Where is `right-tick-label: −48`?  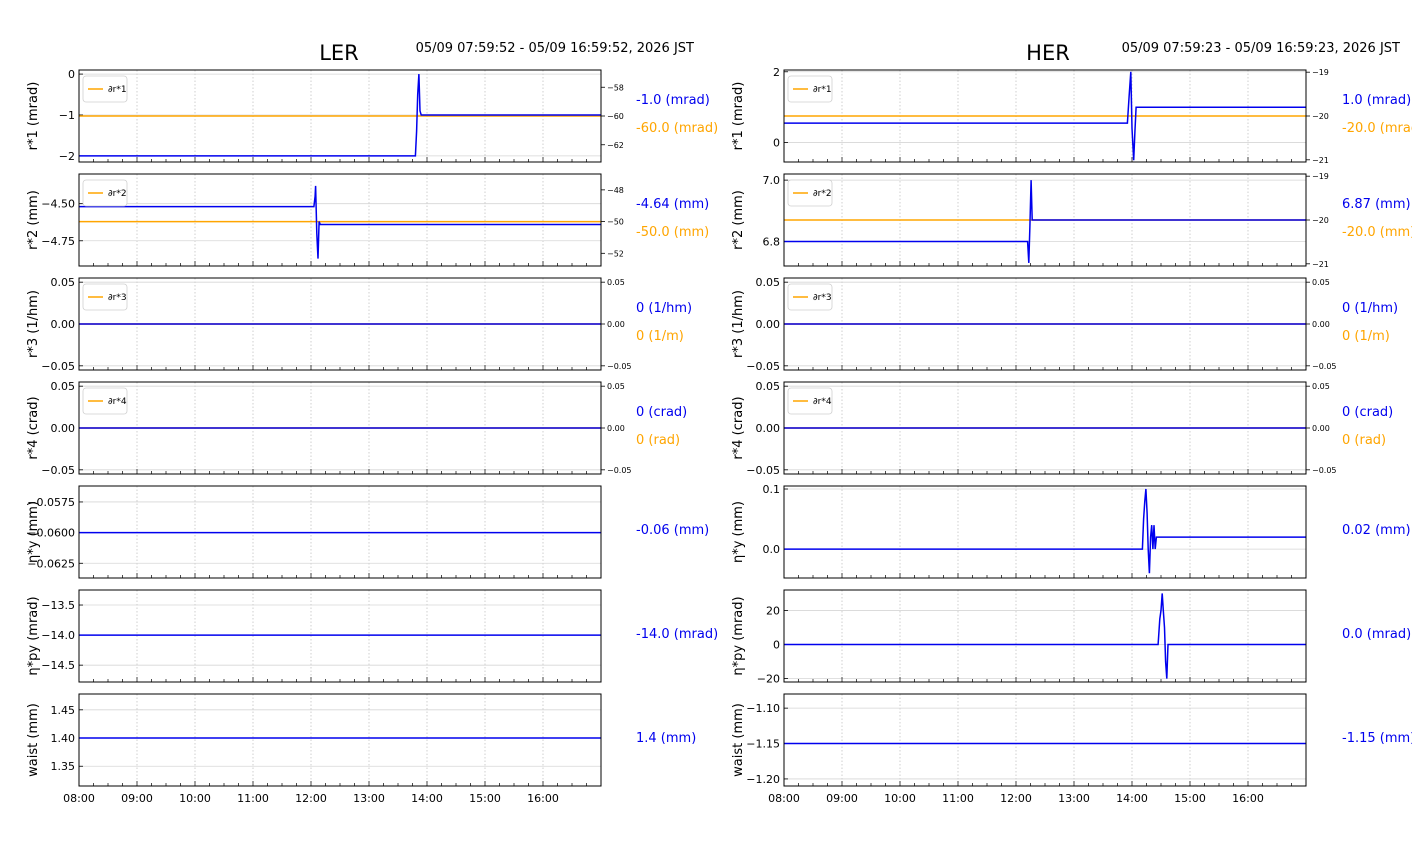 right-tick-label: −48 is located at coordinates (615, 190).